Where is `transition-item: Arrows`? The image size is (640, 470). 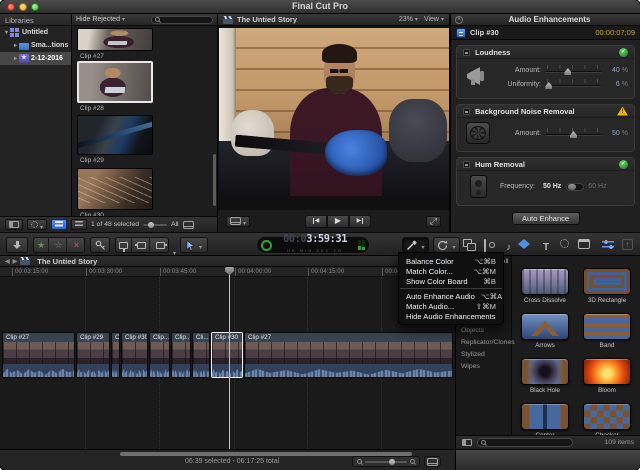 transition-item: Arrows is located at coordinates (545, 335).